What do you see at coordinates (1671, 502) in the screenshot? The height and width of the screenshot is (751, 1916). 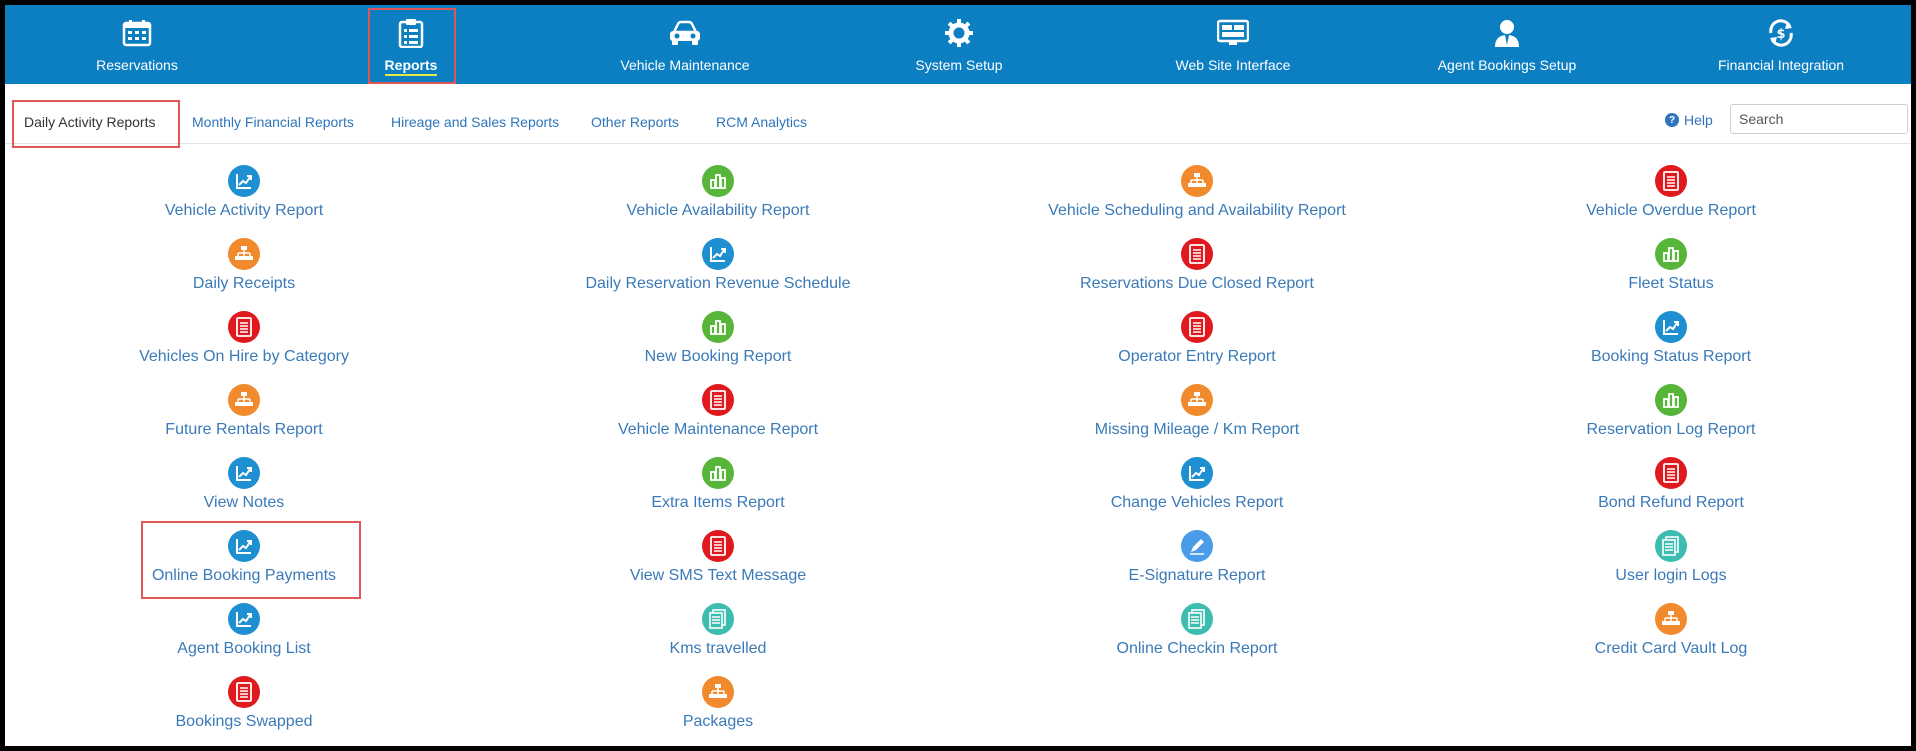 I see `report-label: Bond Refund Report` at bounding box center [1671, 502].